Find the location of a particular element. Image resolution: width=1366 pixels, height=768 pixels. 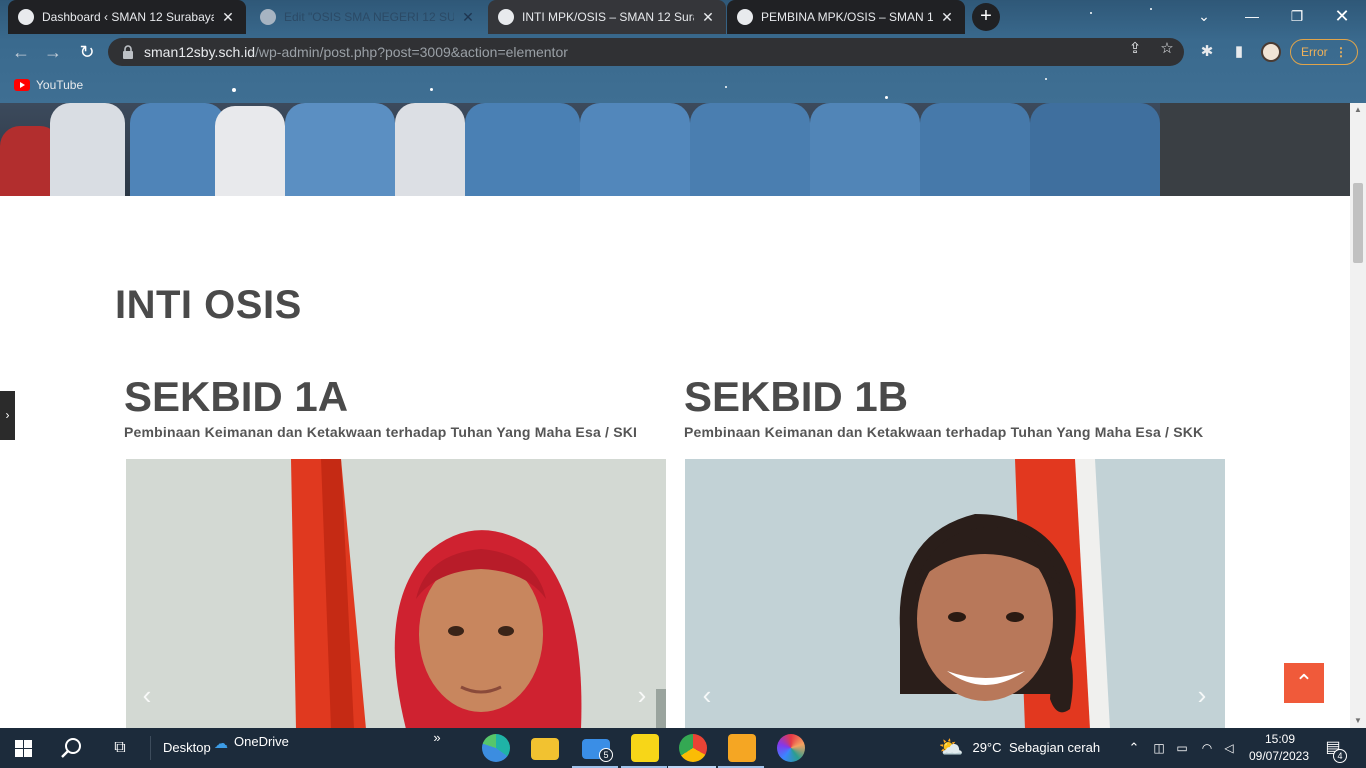

photos-app-icon is located at coordinates (791, 748).